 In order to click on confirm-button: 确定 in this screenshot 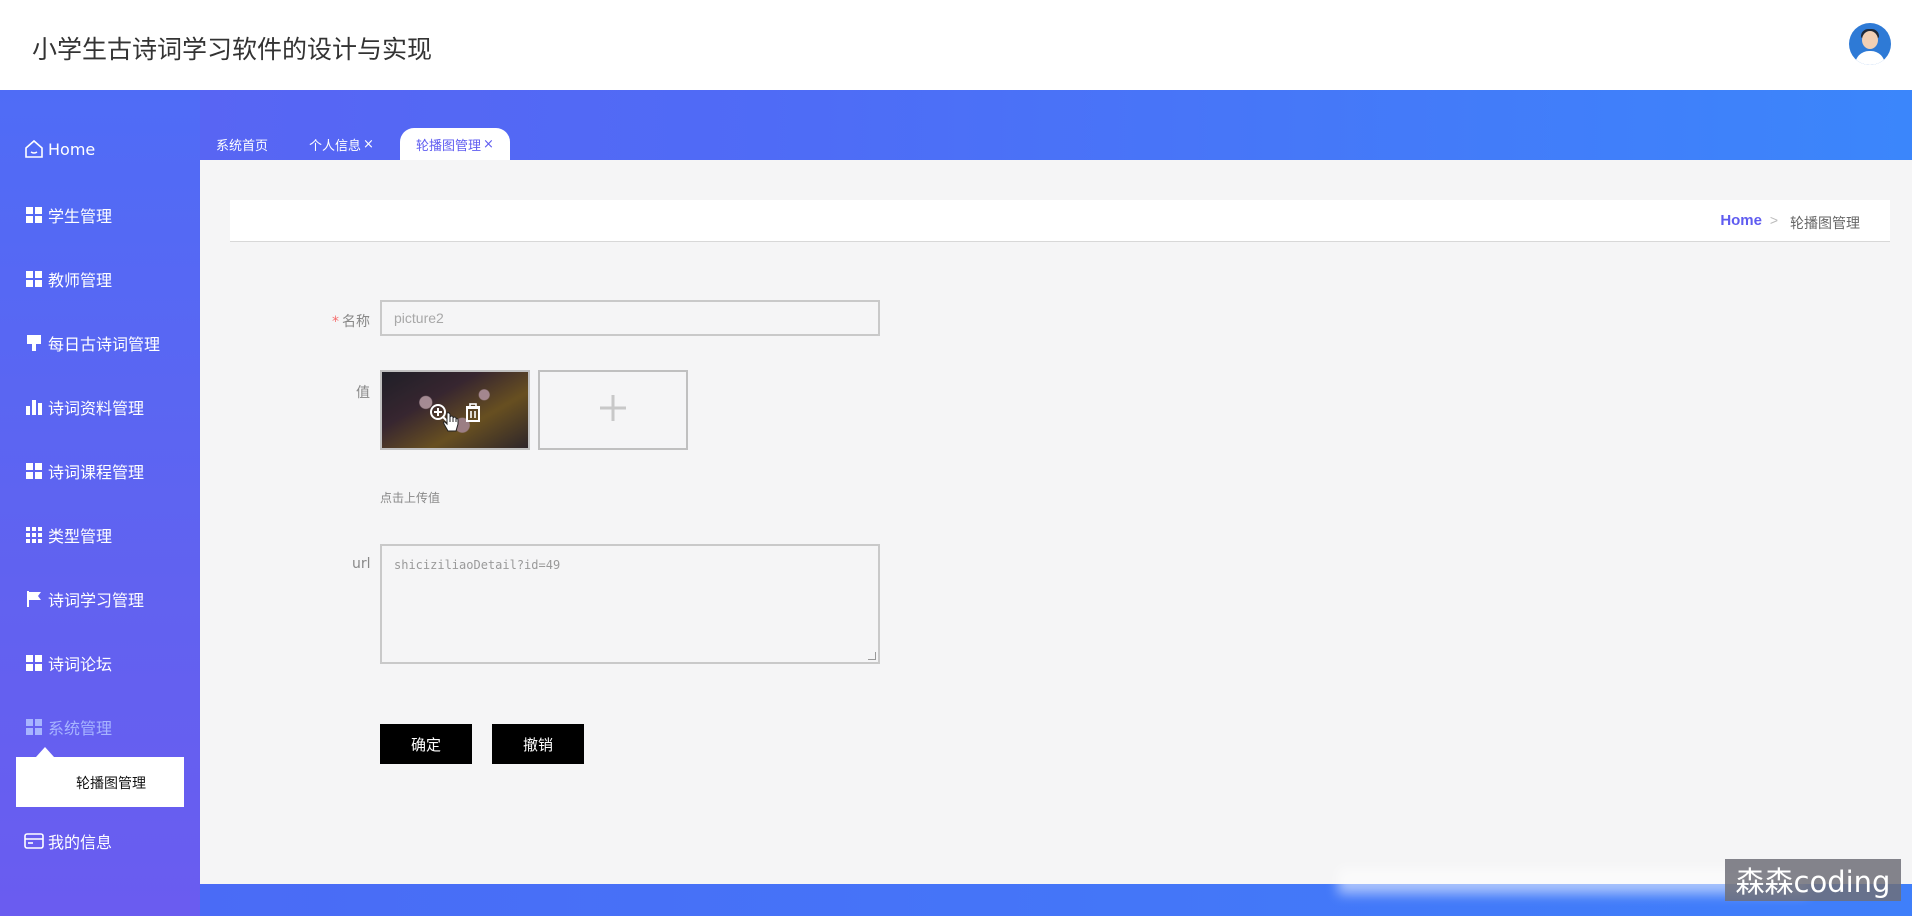, I will do `click(426, 744)`.